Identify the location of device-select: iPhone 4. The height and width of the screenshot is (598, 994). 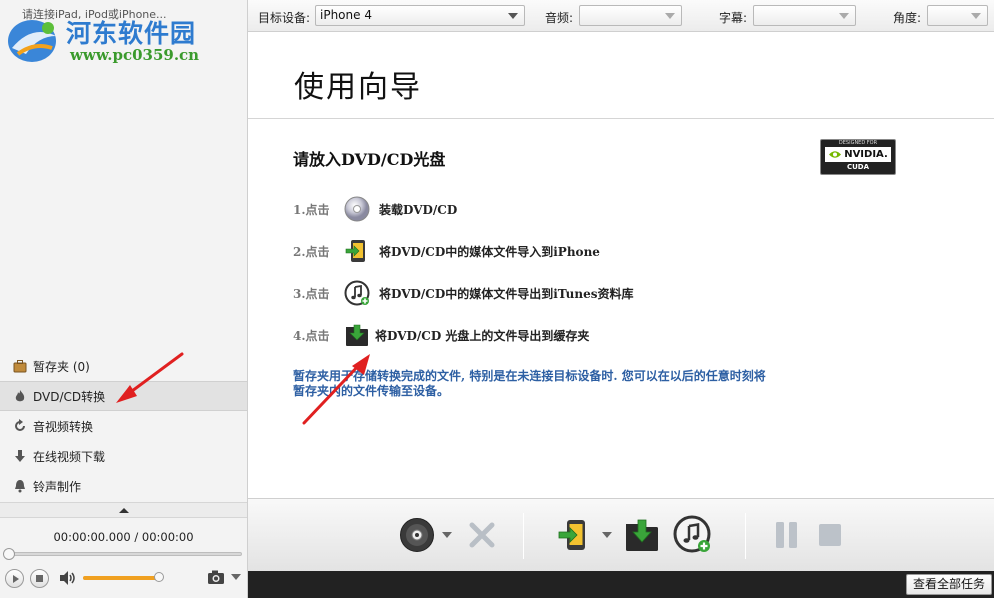
(420, 15).